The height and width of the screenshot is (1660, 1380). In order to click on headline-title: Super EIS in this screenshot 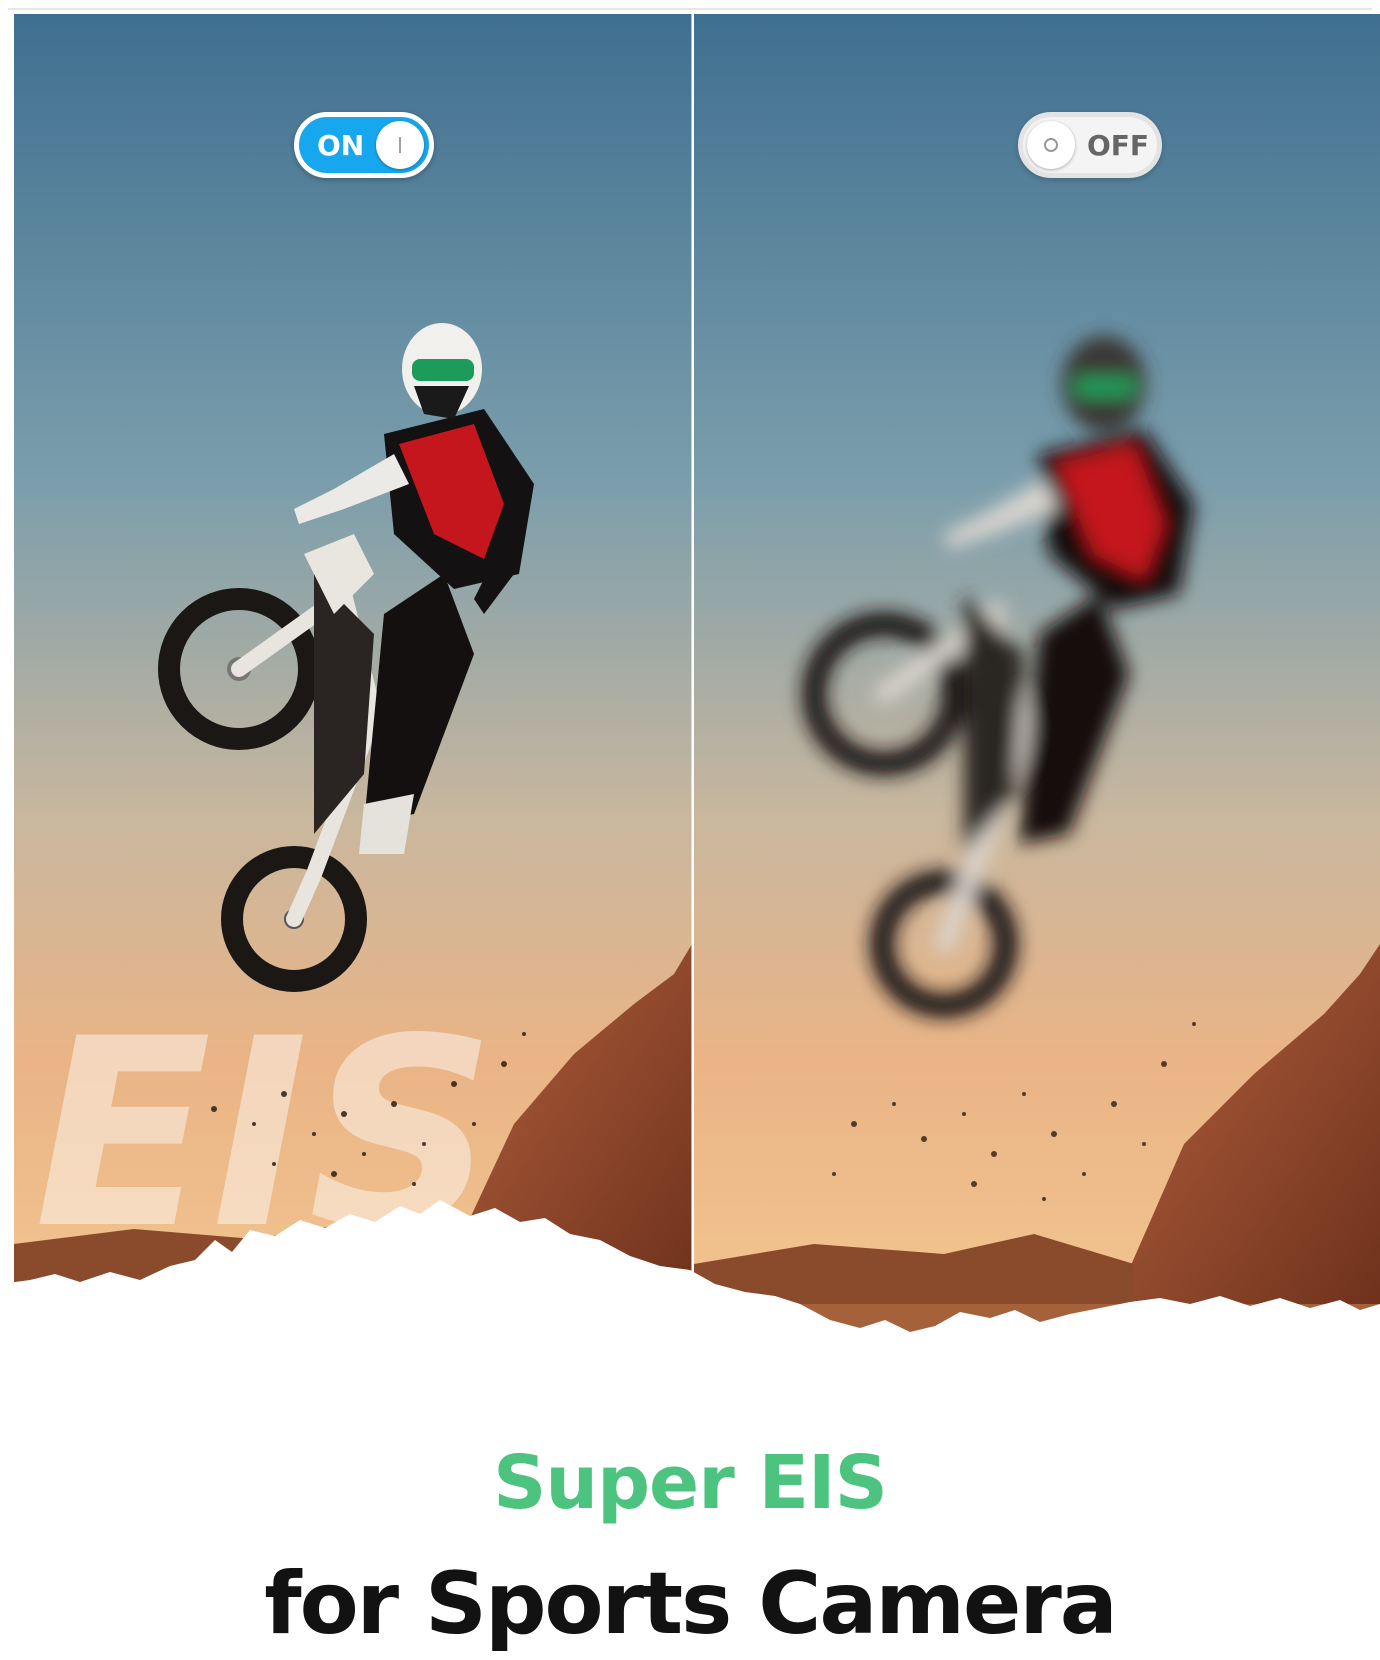, I will do `click(690, 1483)`.